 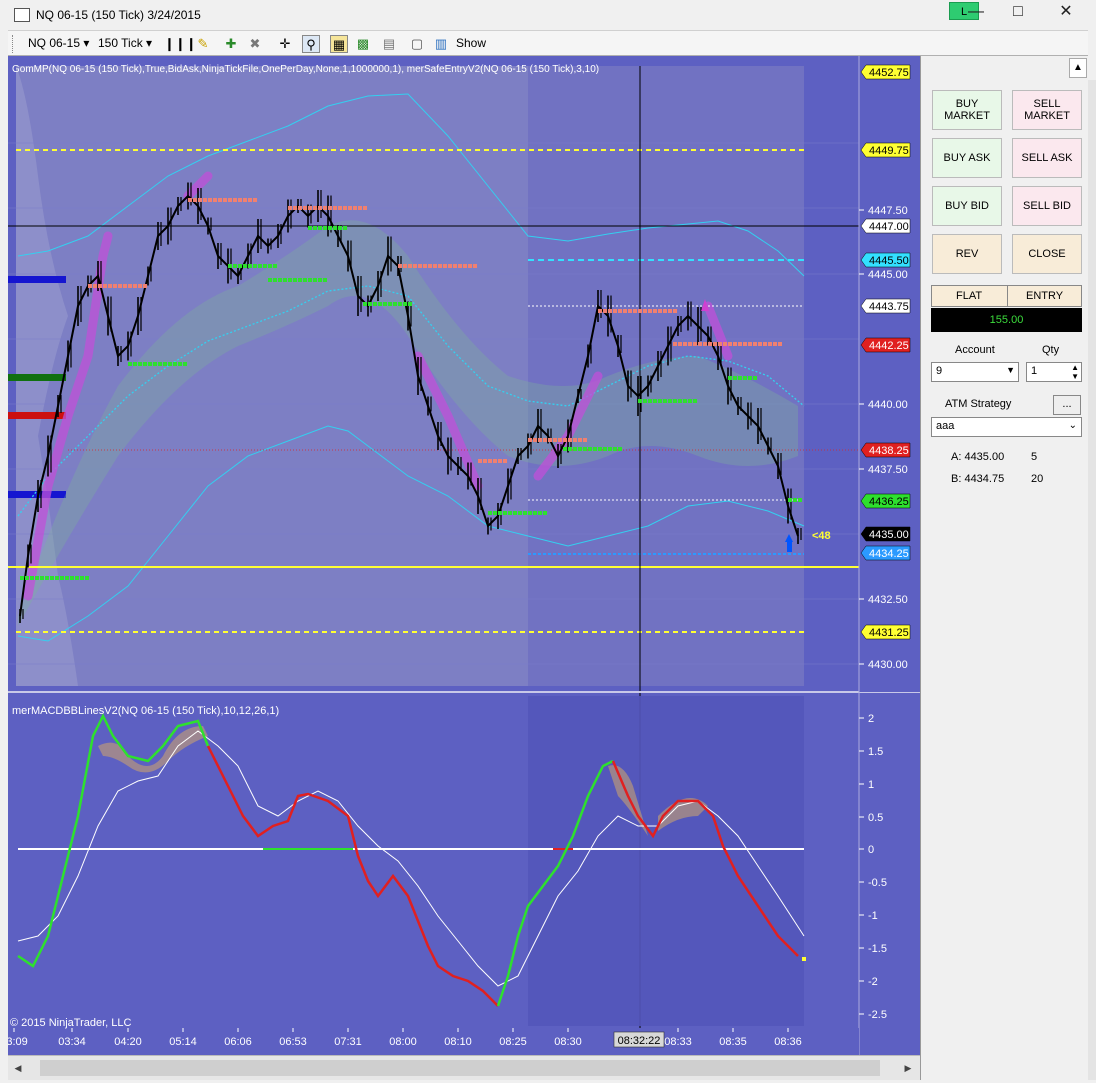 What do you see at coordinates (873, 916) in the screenshot?
I see `macd-tick: -1` at bounding box center [873, 916].